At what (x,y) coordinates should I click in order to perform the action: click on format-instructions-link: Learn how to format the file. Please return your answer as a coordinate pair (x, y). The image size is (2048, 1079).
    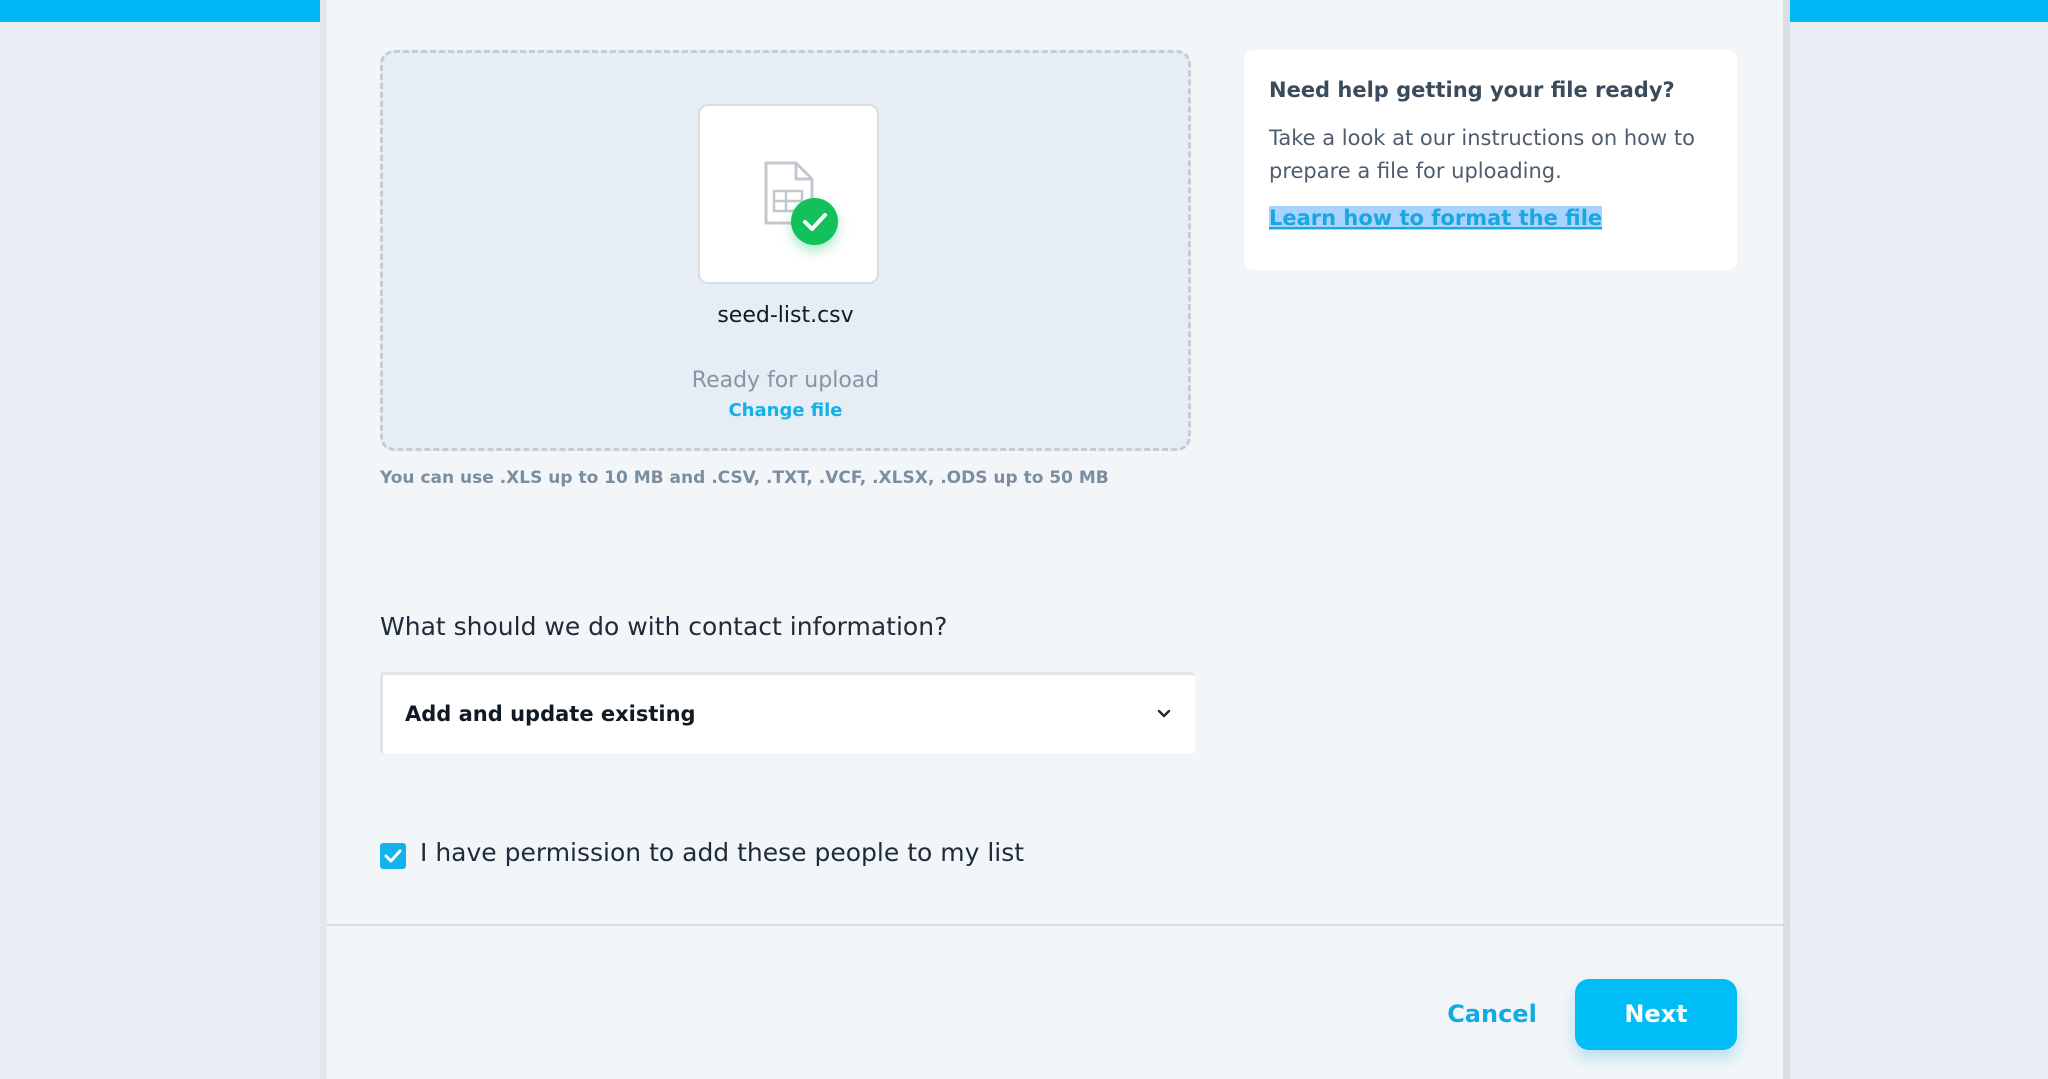
    Looking at the image, I should click on (1436, 218).